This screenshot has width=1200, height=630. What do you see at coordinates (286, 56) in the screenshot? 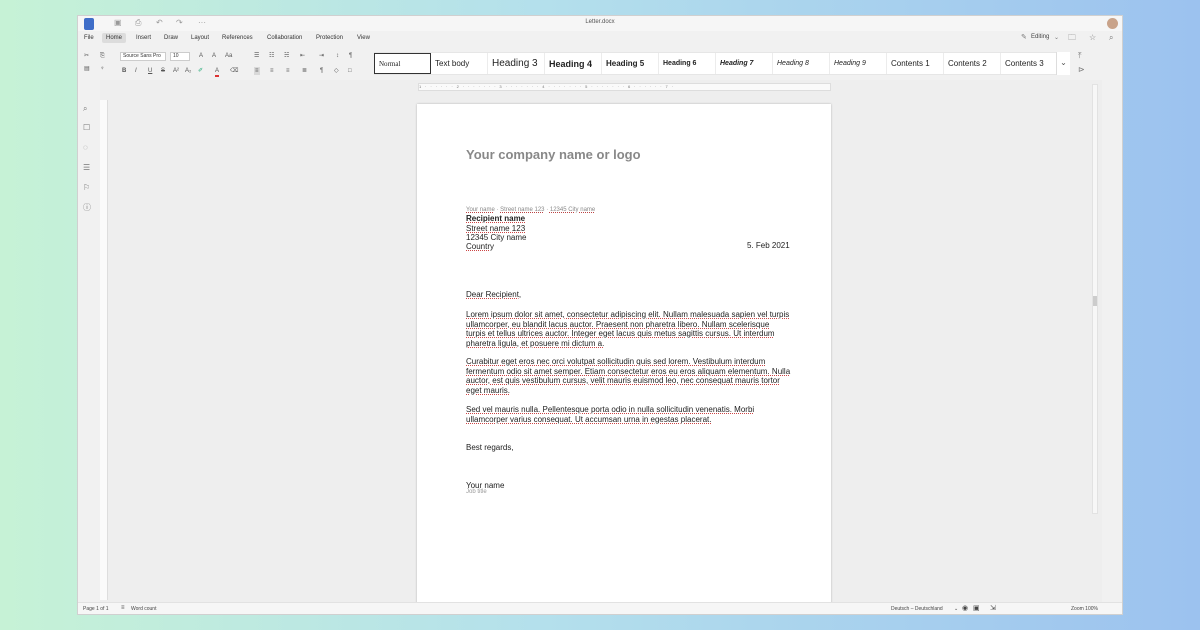
I see `multilevel-list-icon: ☵` at bounding box center [286, 56].